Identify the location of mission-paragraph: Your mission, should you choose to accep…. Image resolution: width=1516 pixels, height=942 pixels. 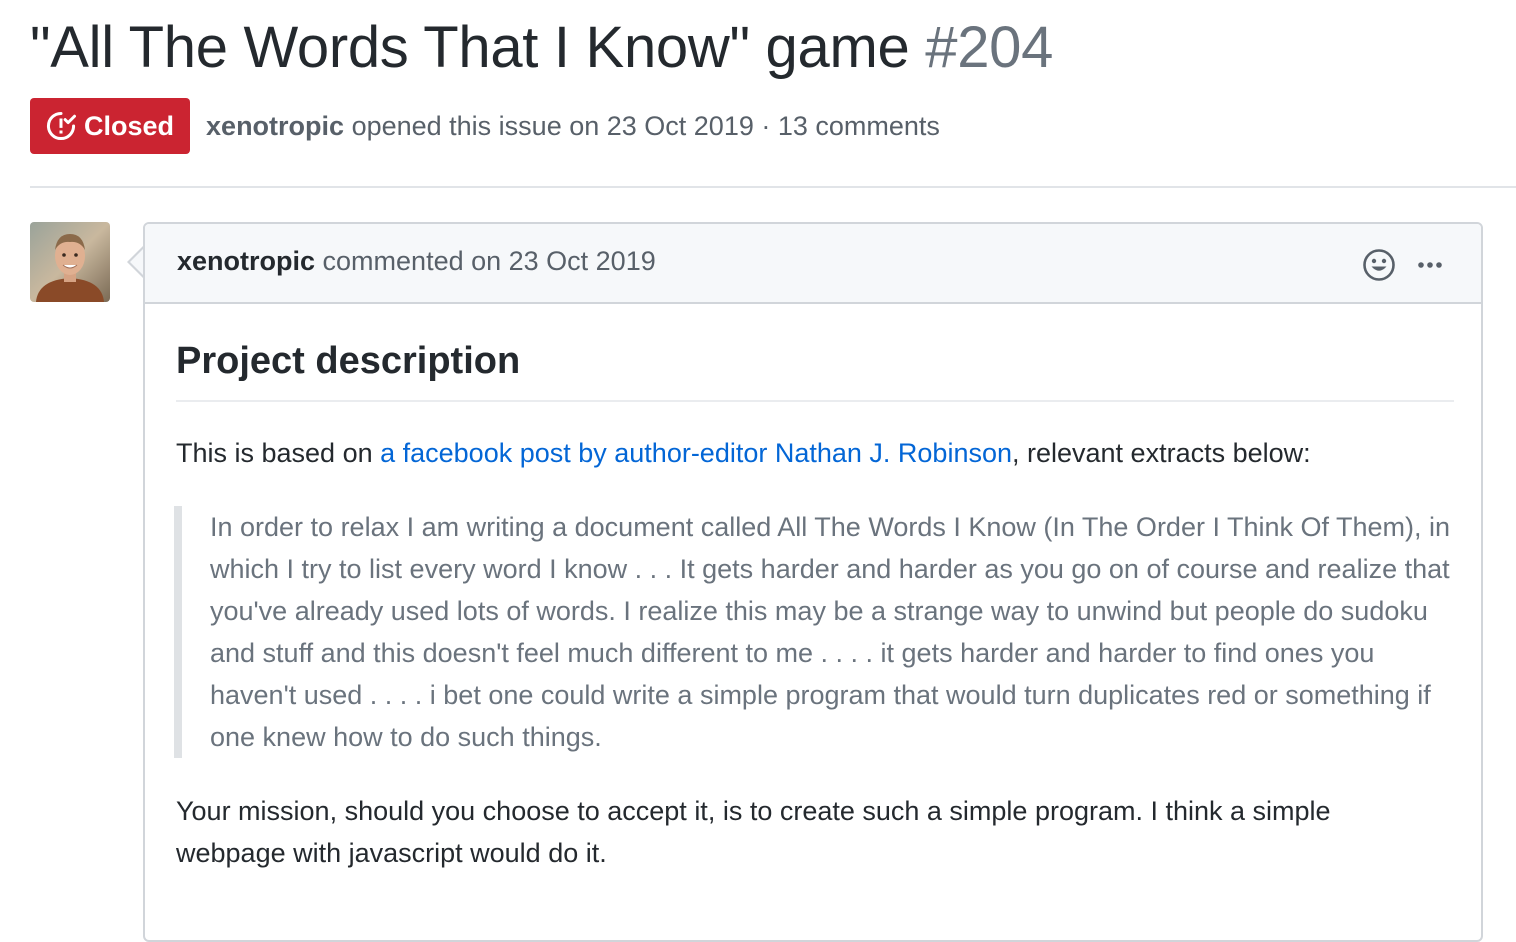
(753, 832).